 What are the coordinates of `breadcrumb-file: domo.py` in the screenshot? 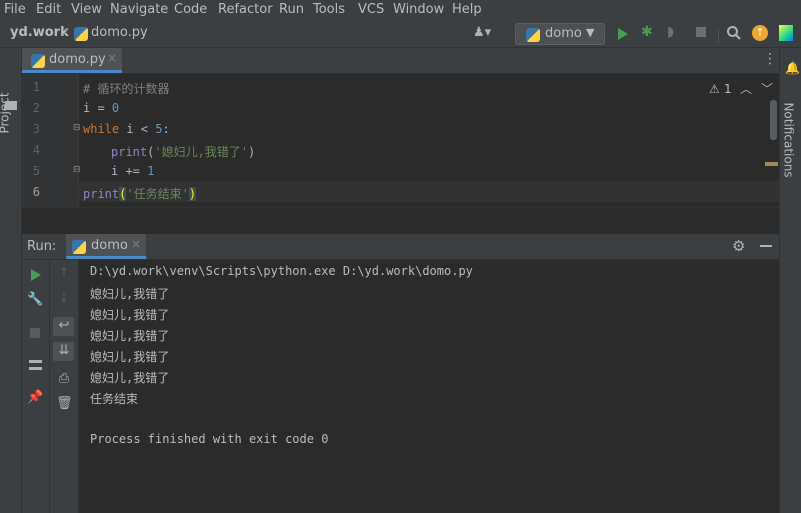 It's located at (119, 32).